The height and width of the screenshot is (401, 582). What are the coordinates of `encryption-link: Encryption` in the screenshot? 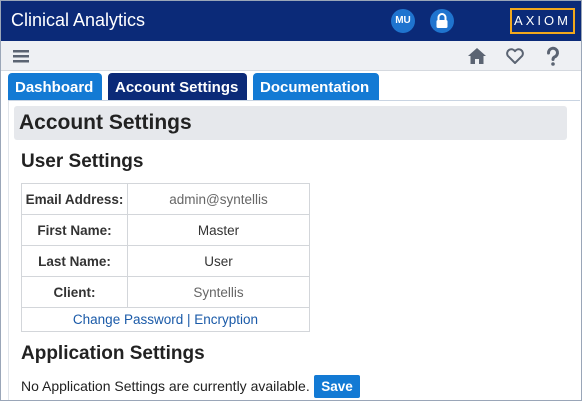 It's located at (226, 319).